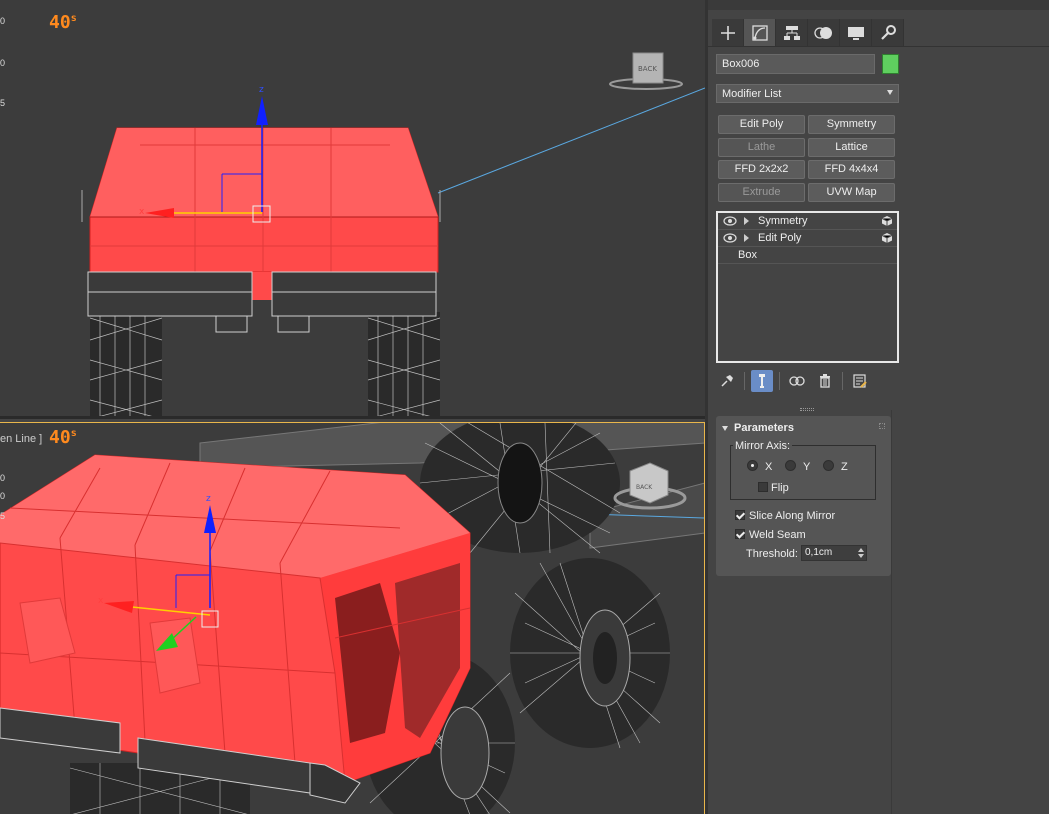 The image size is (1049, 814). Describe the element at coordinates (777, 535) in the screenshot. I see `weld-seam-label: Weld Seam` at that location.